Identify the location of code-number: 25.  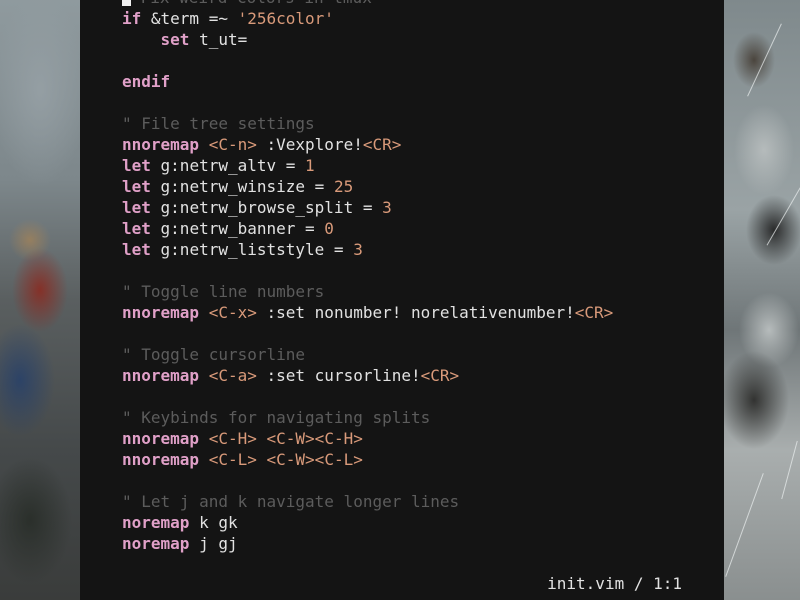
(343, 186).